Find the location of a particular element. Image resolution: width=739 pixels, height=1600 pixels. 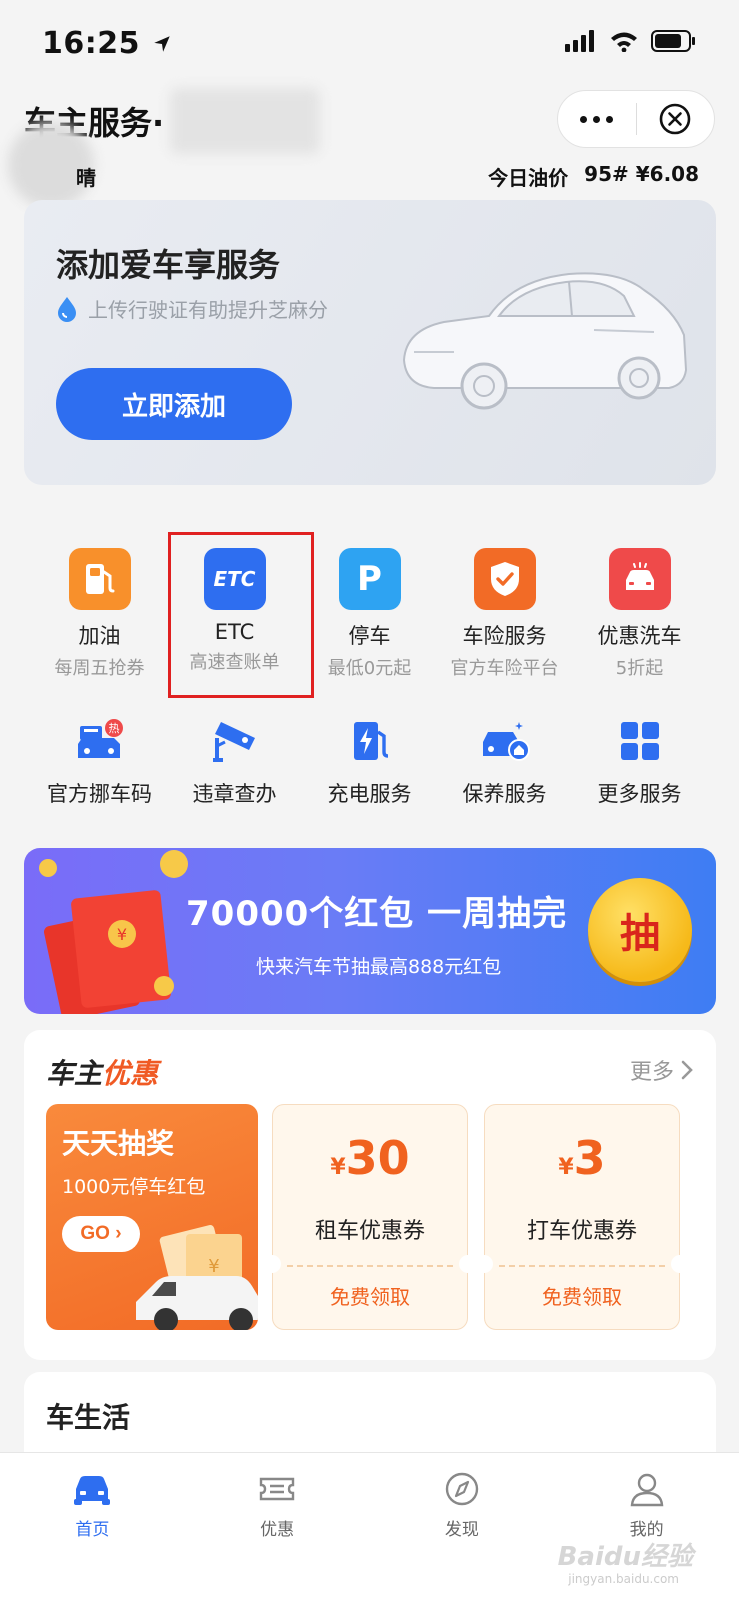

service-title: 违章查办 is located at coordinates (234, 794).